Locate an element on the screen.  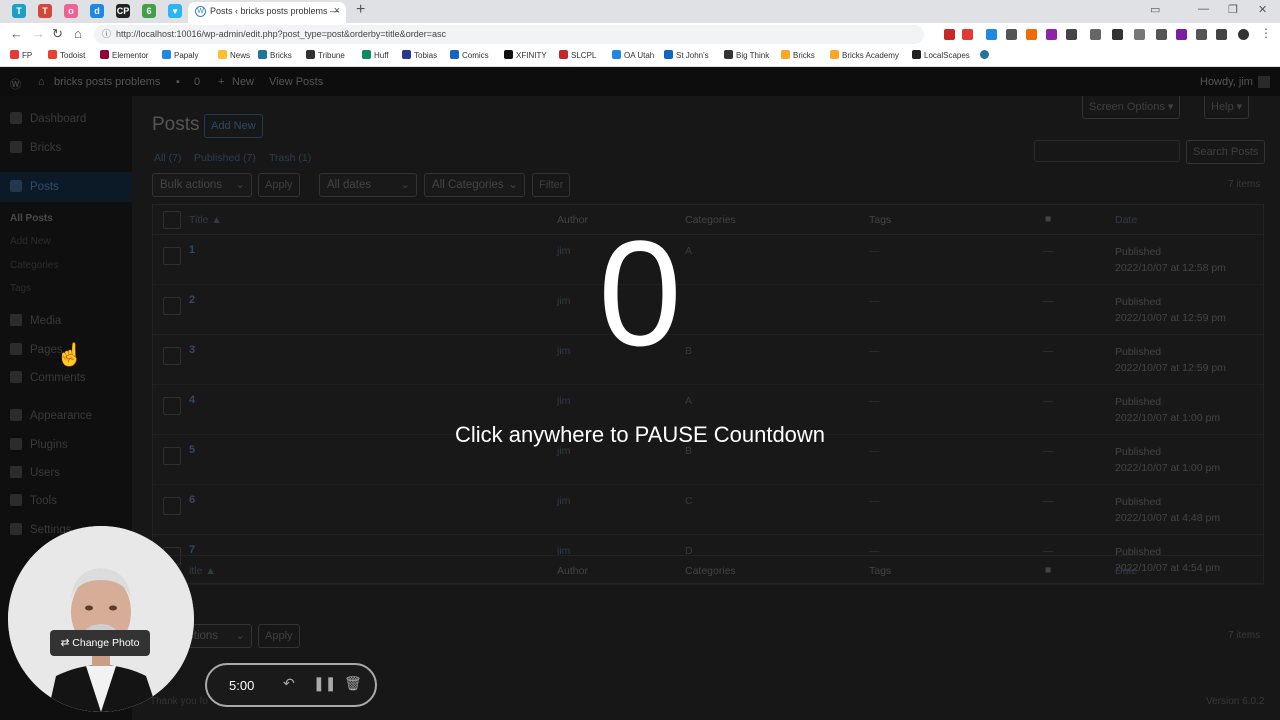
bookmark-item: FP is located at coordinates (21, 55).